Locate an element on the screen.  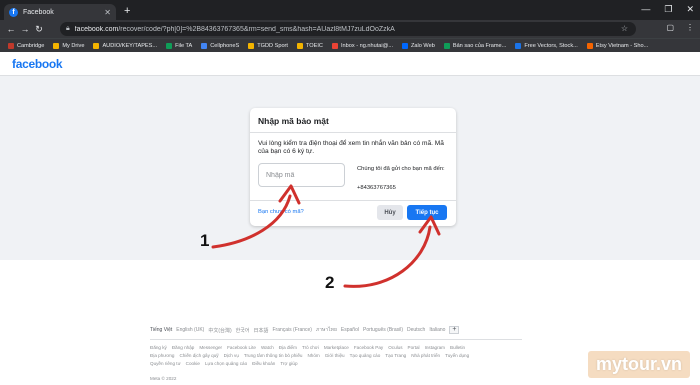
new-tab-button: + is located at coordinates (127, 11).